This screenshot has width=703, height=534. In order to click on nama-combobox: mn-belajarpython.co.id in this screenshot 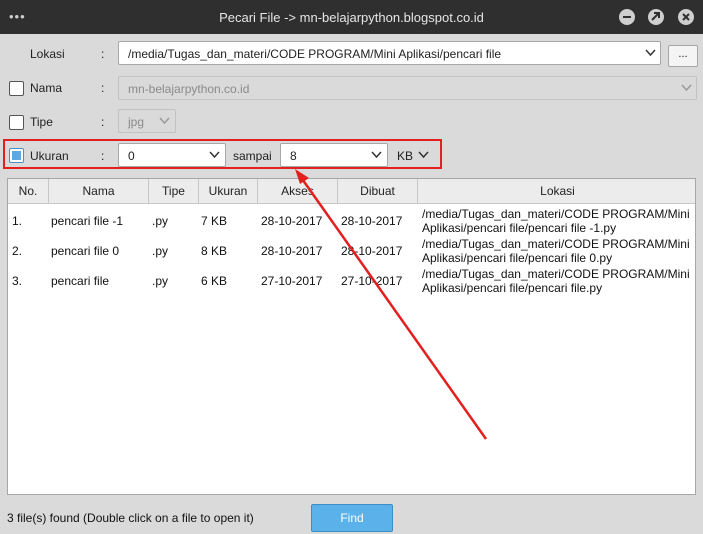, I will do `click(407, 88)`.